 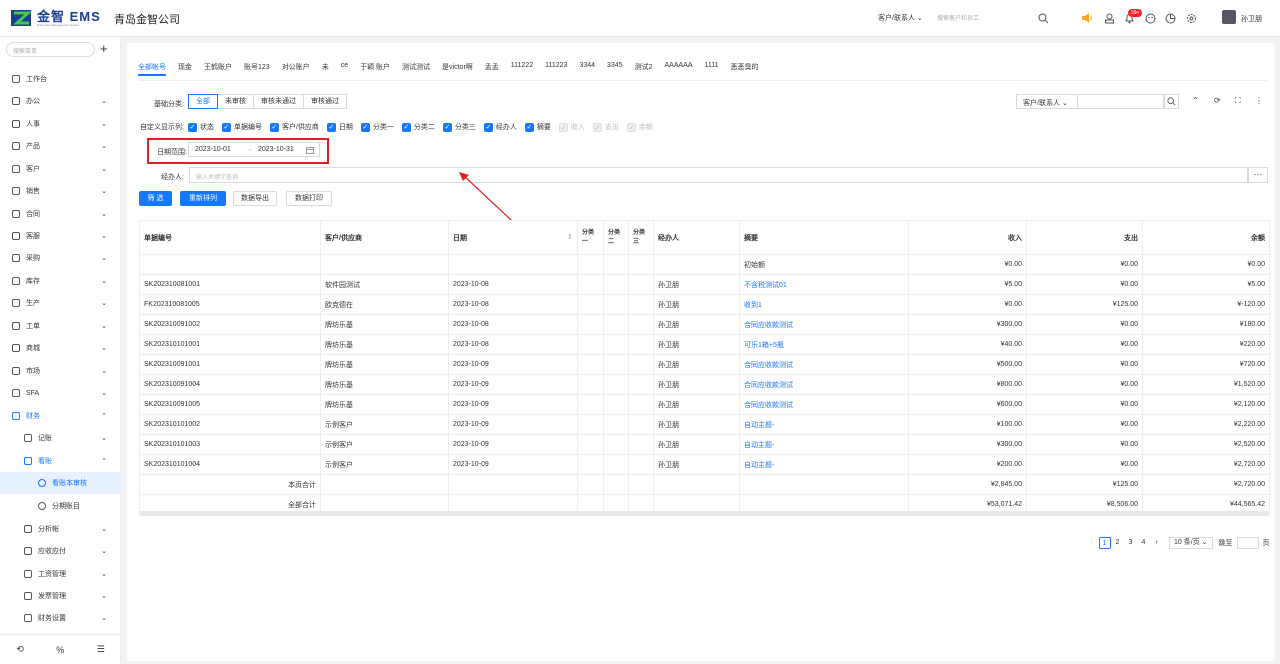 I want to click on gear-icon, so click(x=1191, y=18).